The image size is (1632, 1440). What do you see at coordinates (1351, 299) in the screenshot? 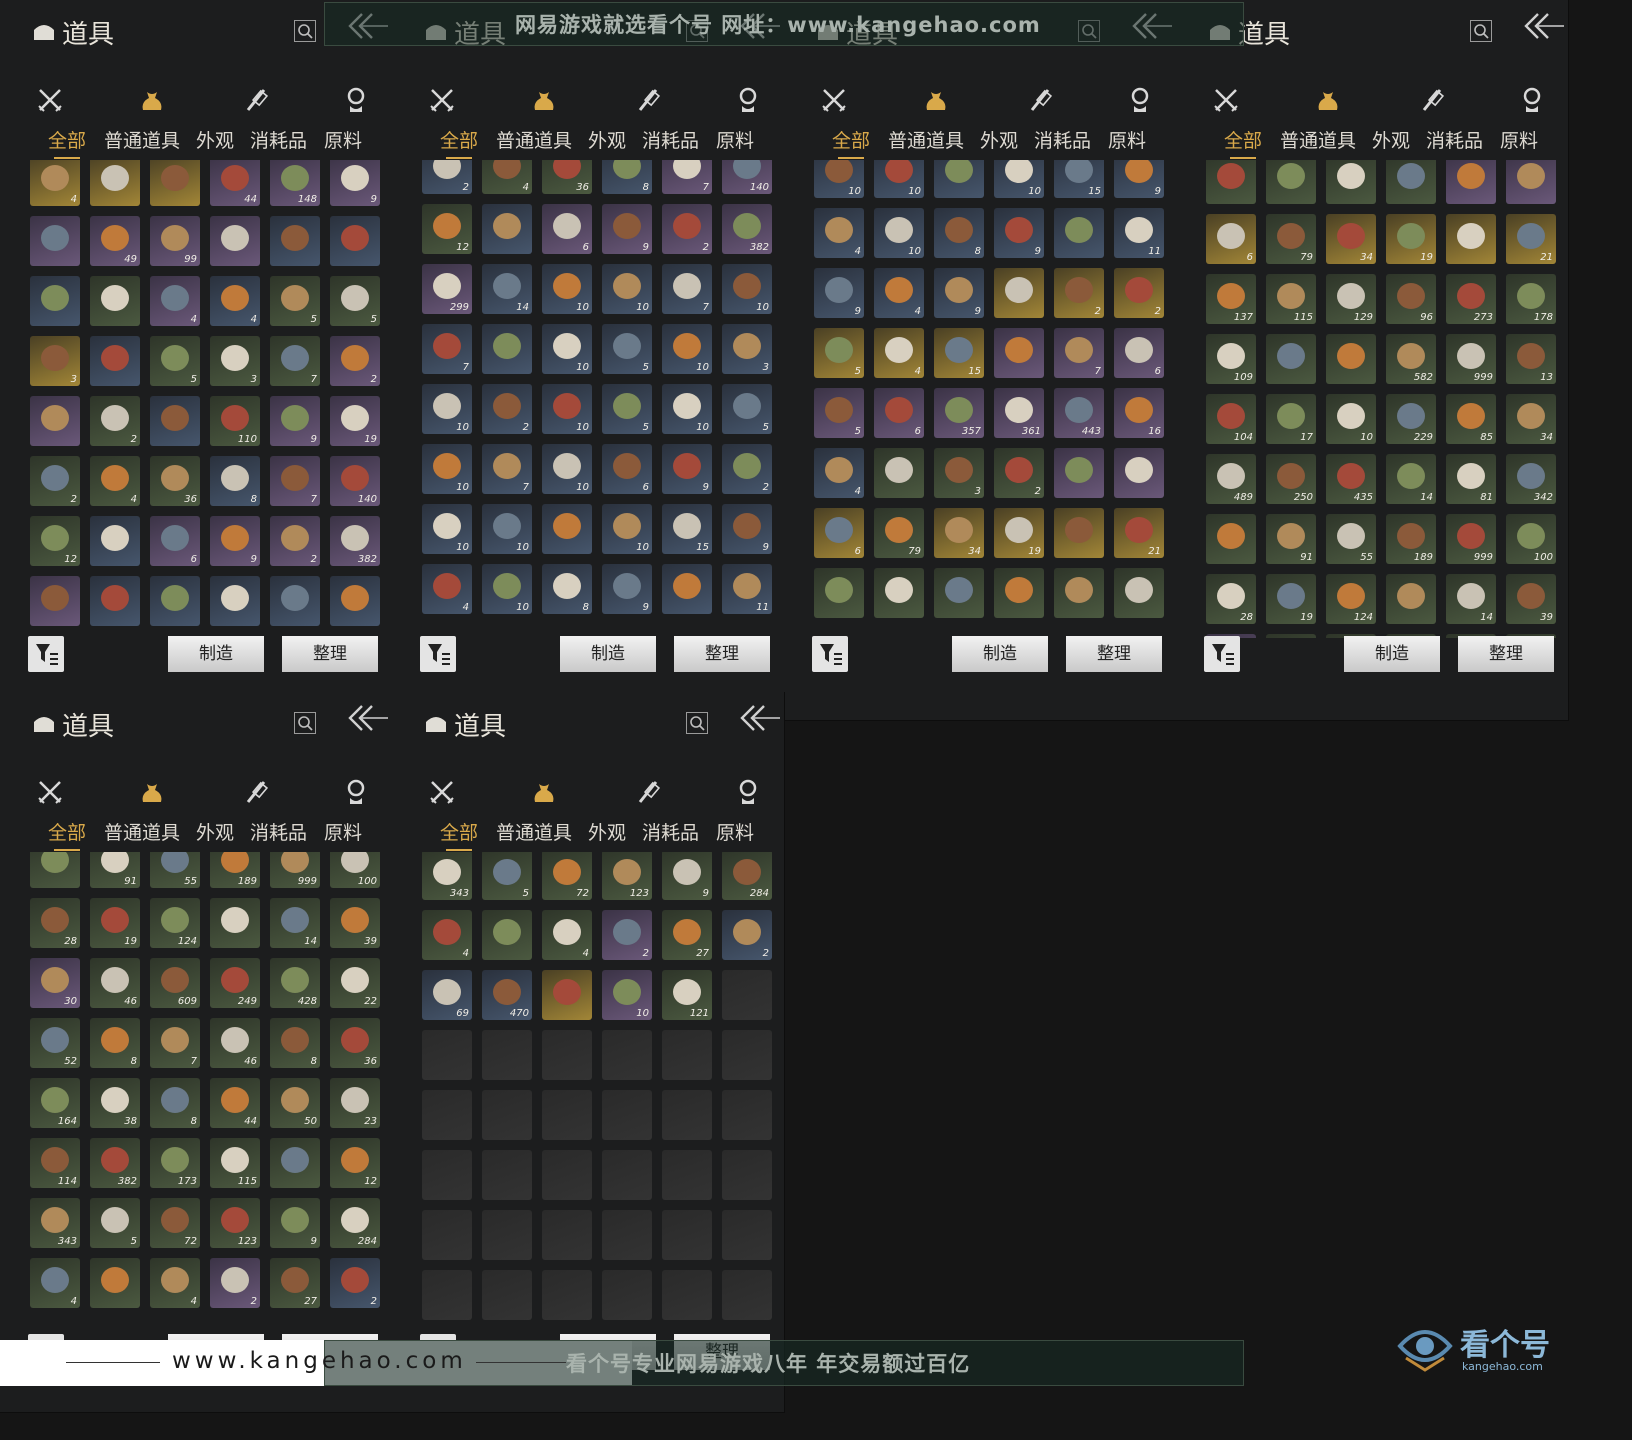
I see `item-slot: 129` at bounding box center [1351, 299].